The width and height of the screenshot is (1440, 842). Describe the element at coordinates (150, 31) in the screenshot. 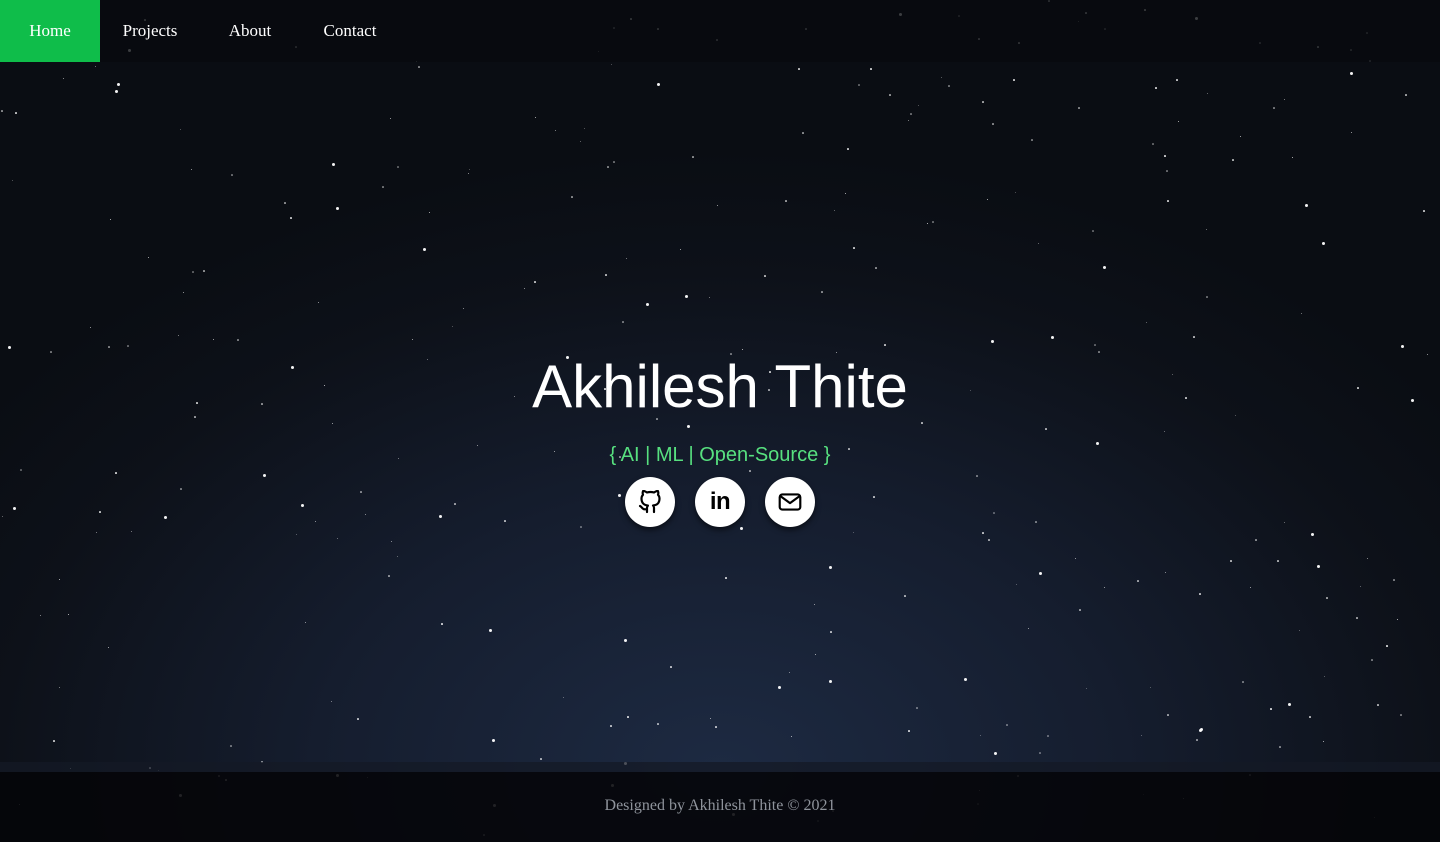

I see `nav-projects-link: Projects` at that location.